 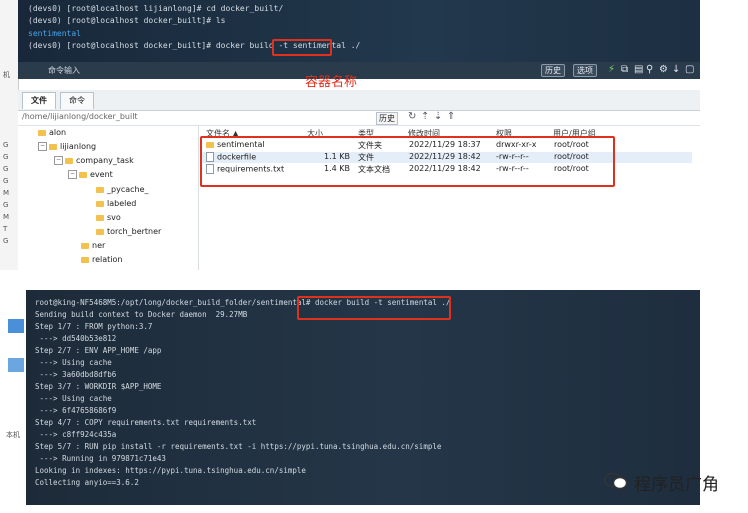 What do you see at coordinates (359, 100) in the screenshot?
I see `tab-bar: 文件 命令` at bounding box center [359, 100].